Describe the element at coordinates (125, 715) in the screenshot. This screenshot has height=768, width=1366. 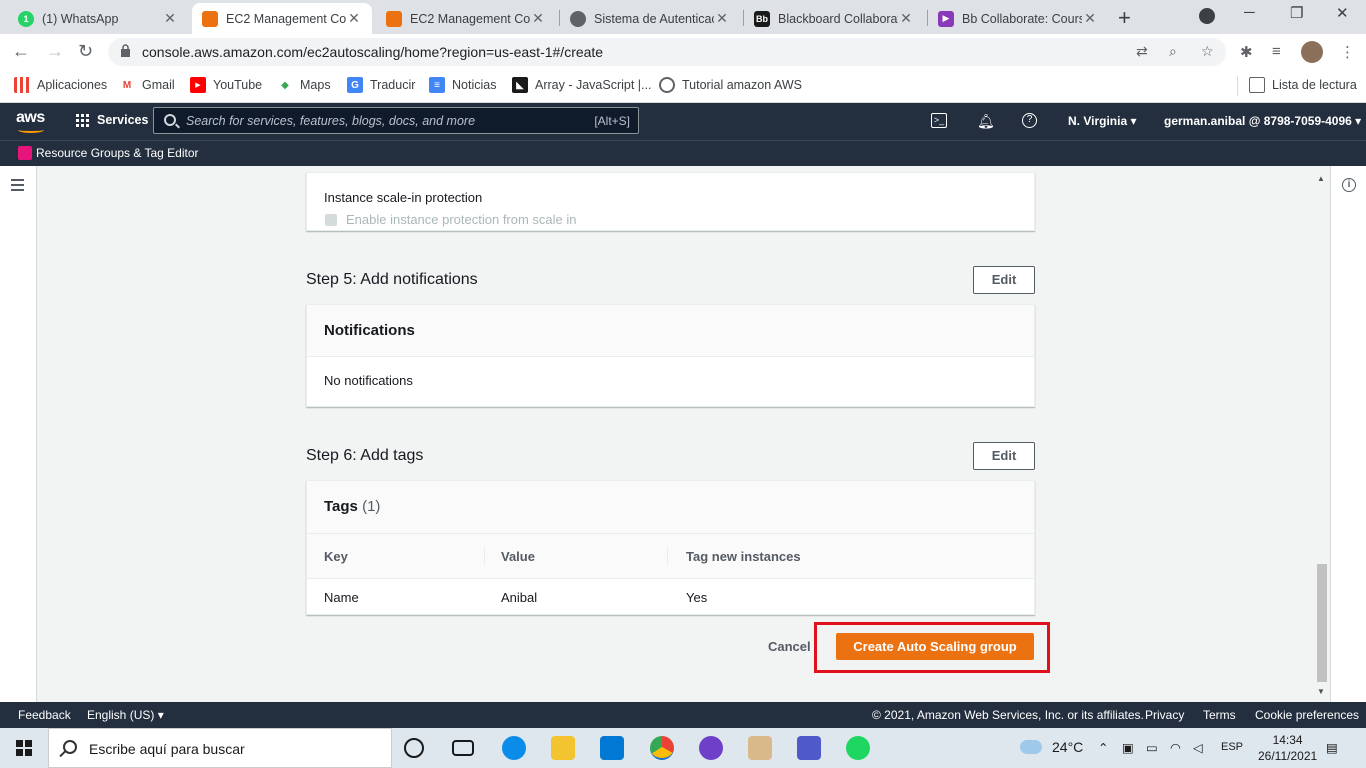
I see `language-selector: English (US) ▾` at that location.